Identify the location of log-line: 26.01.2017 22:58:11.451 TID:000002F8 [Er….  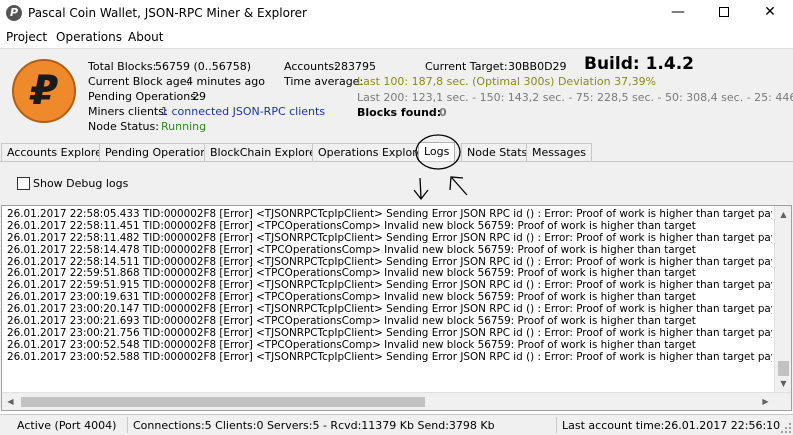
(351, 226).